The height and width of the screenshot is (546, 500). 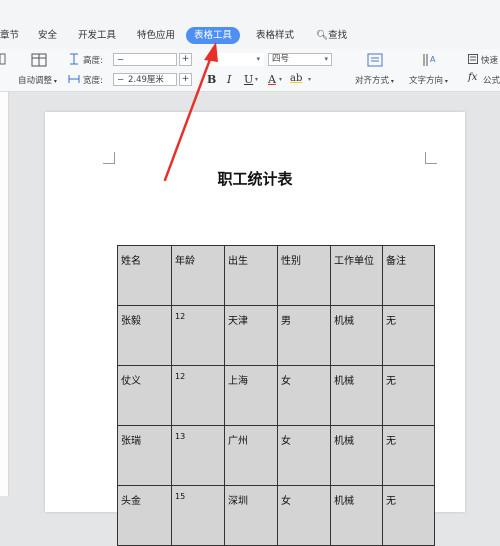 What do you see at coordinates (491, 80) in the screenshot?
I see `formula-button: 公式` at bounding box center [491, 80].